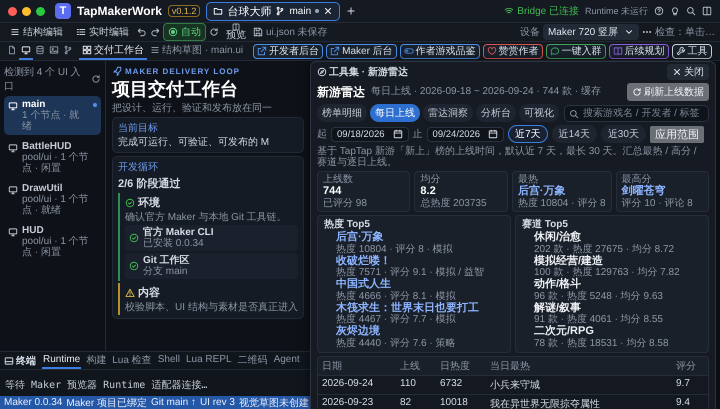 The height and width of the screenshot is (409, 720). What do you see at coordinates (420, 237) in the screenshot?
I see `game-link: 后宫·万象` at bounding box center [420, 237].